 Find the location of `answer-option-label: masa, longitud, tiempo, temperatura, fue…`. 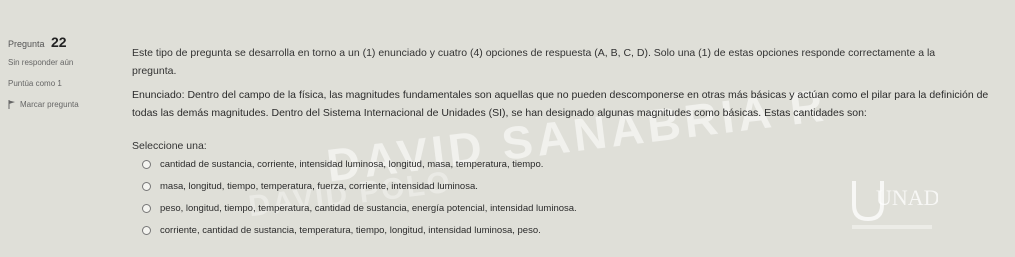

answer-option-label: masa, longitud, tiempo, temperatura, fue… is located at coordinates (319, 186).